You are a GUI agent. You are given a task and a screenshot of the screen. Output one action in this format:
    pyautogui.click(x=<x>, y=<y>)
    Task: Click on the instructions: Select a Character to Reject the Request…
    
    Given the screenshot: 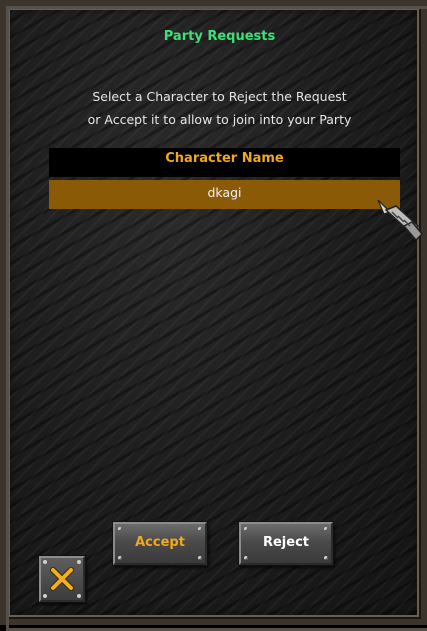 What is the action you would take?
    pyautogui.click(x=216, y=108)
    